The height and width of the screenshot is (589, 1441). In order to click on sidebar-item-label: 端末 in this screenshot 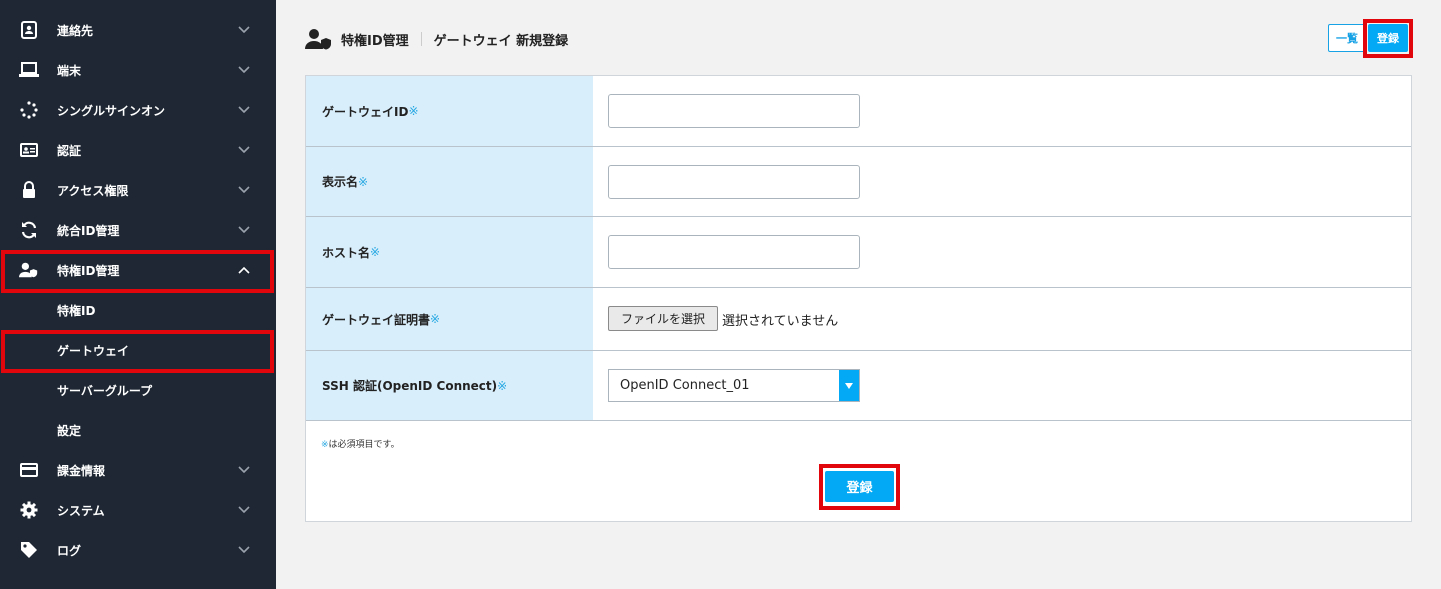, I will do `click(69, 70)`.